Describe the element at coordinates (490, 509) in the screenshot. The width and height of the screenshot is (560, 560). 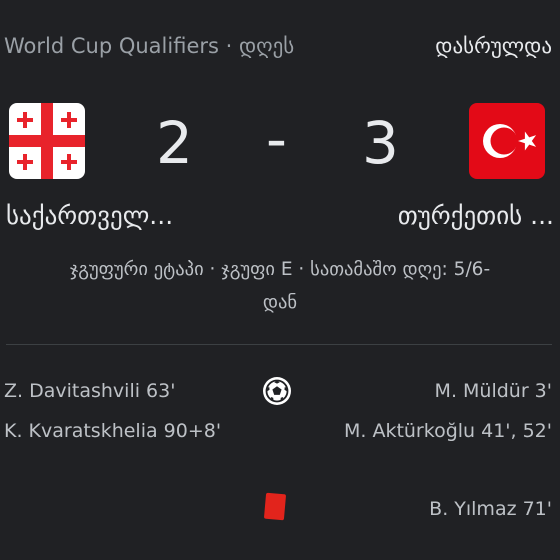
I see `away-red-card-player: B. Yılmaz 71'` at that location.